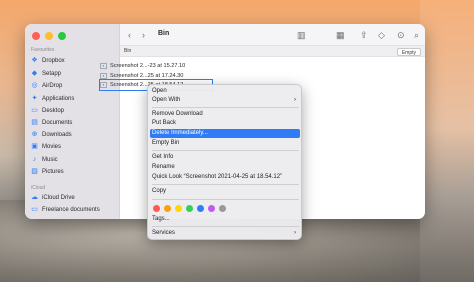  What do you see at coordinates (301, 35) in the screenshot?
I see `view-options-icon: ▥` at bounding box center [301, 35].